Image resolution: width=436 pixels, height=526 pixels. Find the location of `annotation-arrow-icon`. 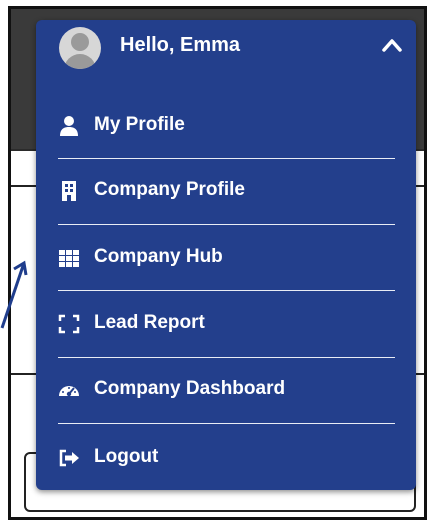

annotation-arrow-icon is located at coordinates (14, 294).